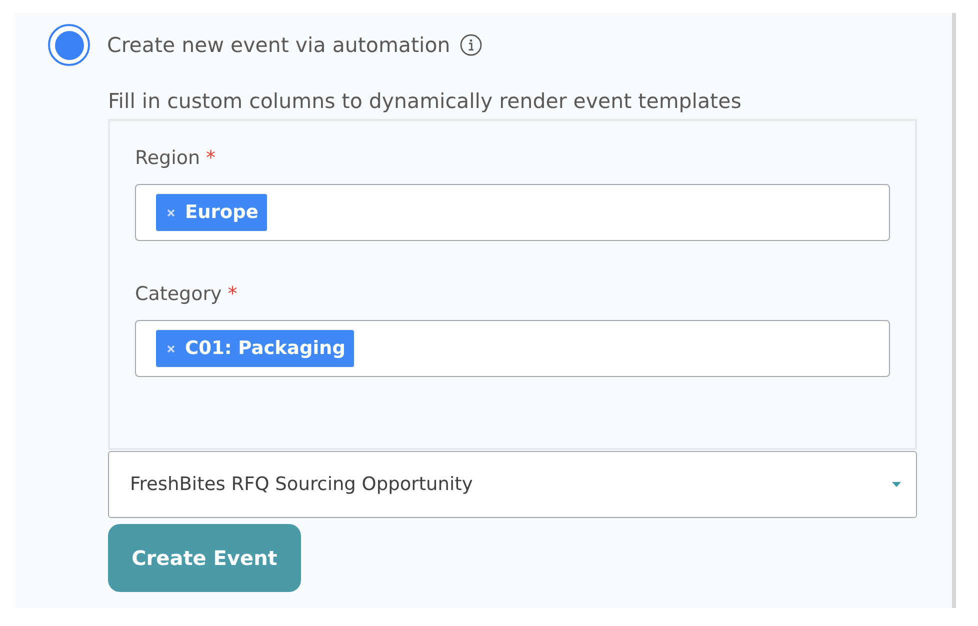 This screenshot has height=626, width=978. Describe the element at coordinates (221, 212) in the screenshot. I see `tag-text: Europe` at that location.